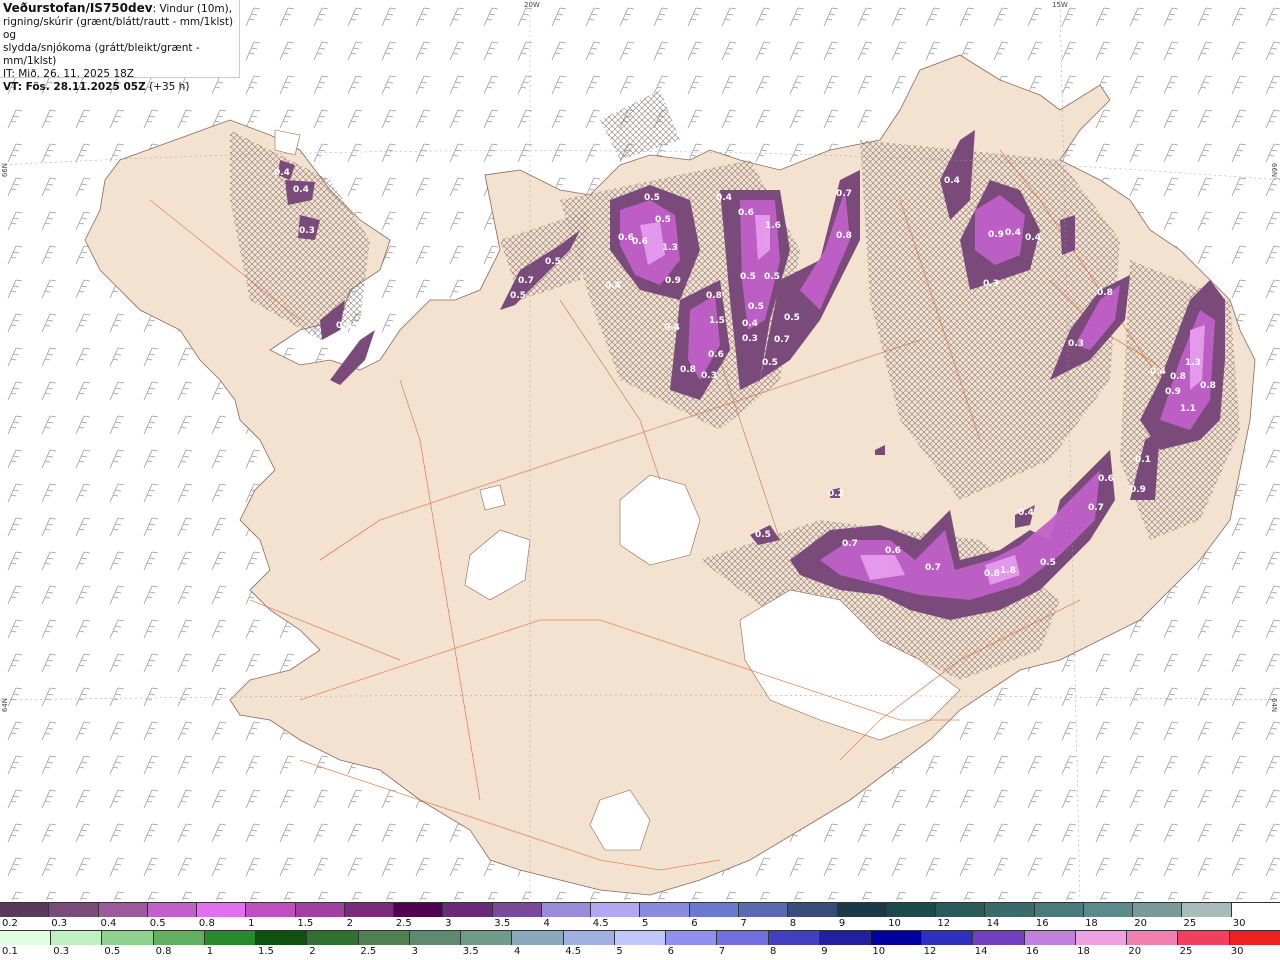  Describe the element at coordinates (930, 951) in the screenshot. I see `rain-tick-label: 12` at that location.